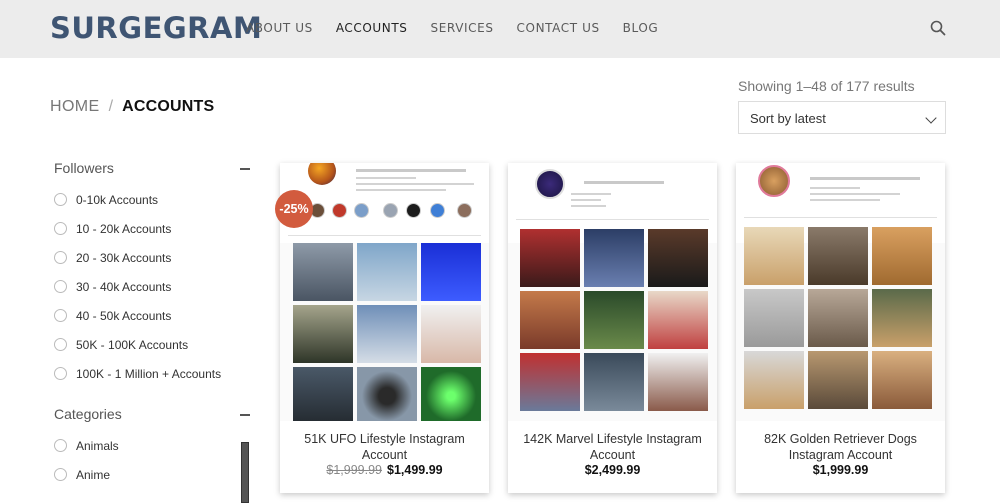 The width and height of the screenshot is (1000, 503). I want to click on nav-about-us: ABOUT US, so click(279, 28).